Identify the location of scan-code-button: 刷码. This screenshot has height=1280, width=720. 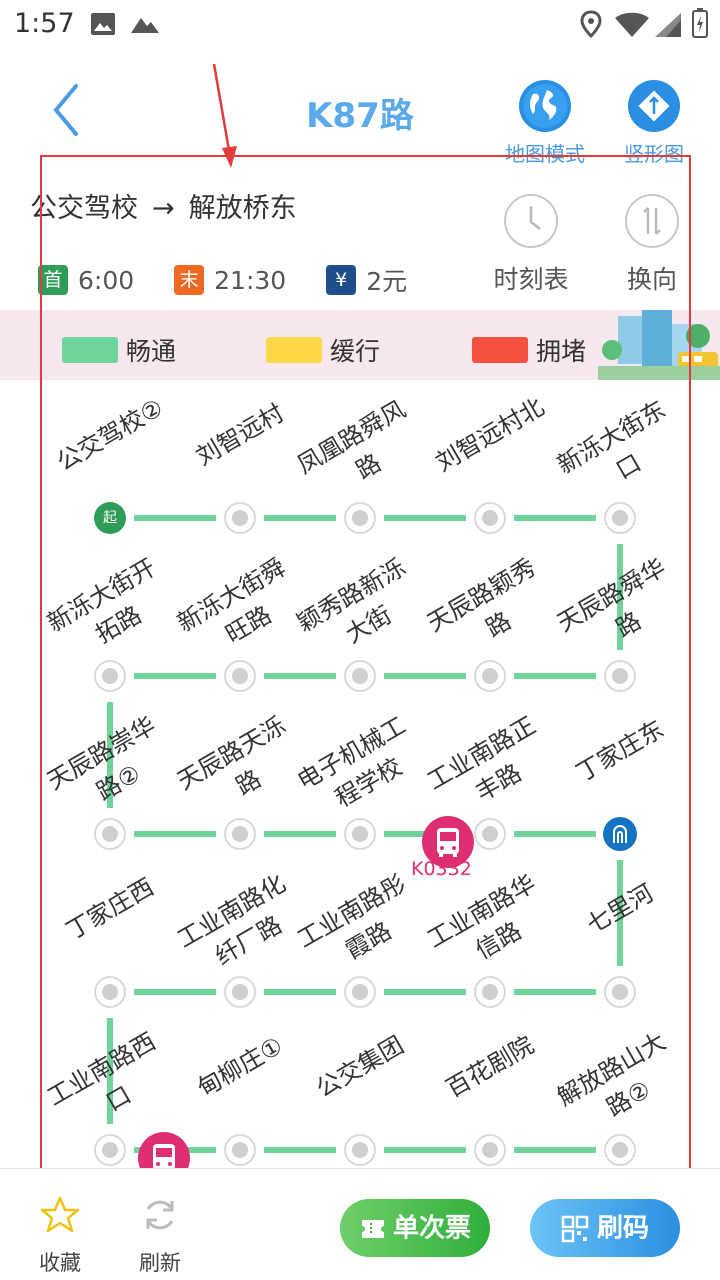
(605, 1228).